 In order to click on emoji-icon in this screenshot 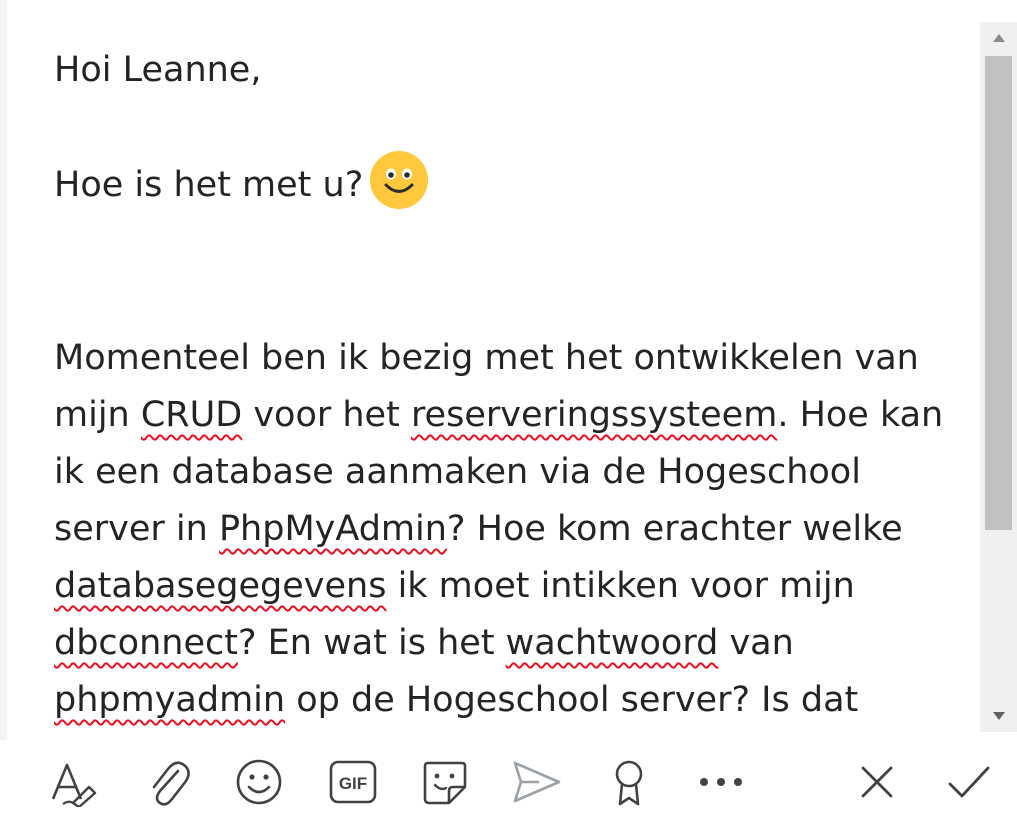, I will do `click(259, 782)`.